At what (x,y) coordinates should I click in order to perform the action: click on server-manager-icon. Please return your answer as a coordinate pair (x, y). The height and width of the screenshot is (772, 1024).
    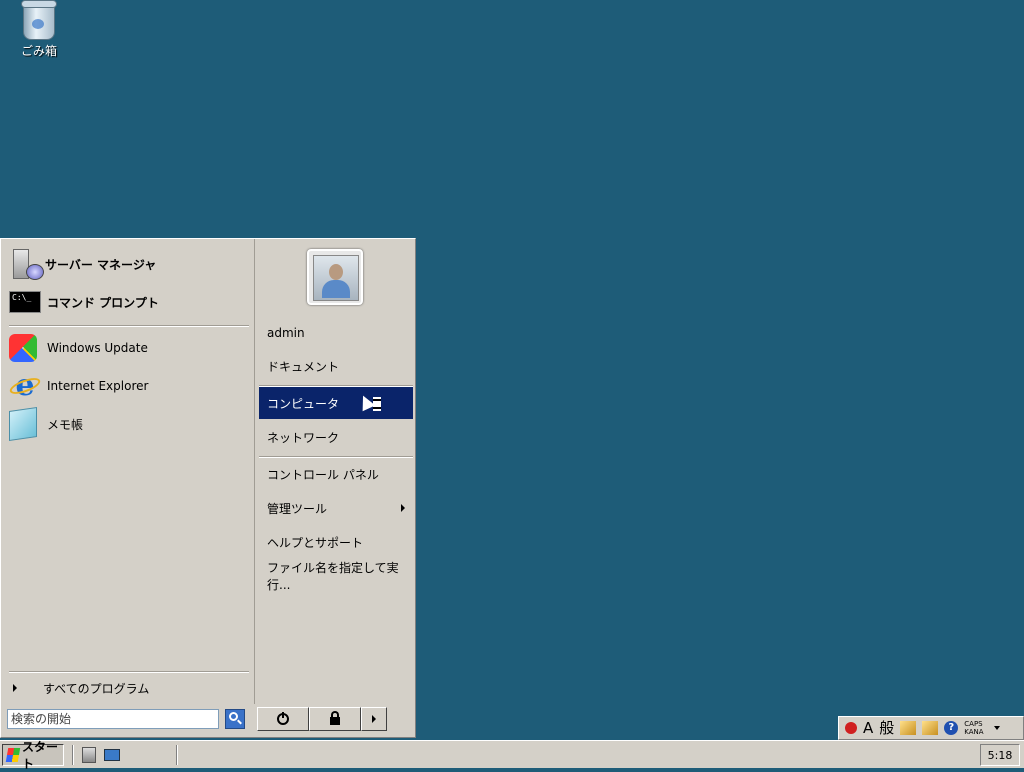
    Looking at the image, I should click on (28, 264).